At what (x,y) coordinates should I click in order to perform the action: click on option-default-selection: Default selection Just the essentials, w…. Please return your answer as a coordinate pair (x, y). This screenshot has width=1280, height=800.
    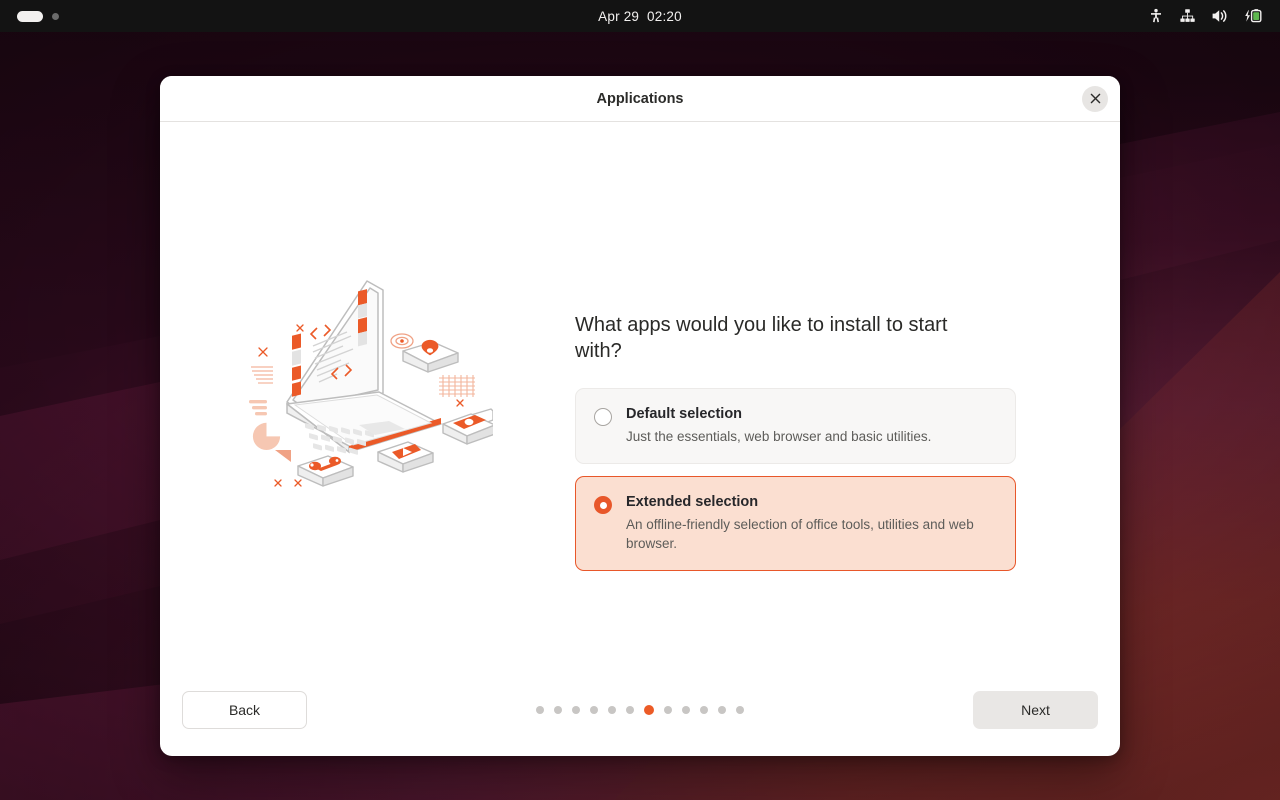
    Looking at the image, I should click on (795, 426).